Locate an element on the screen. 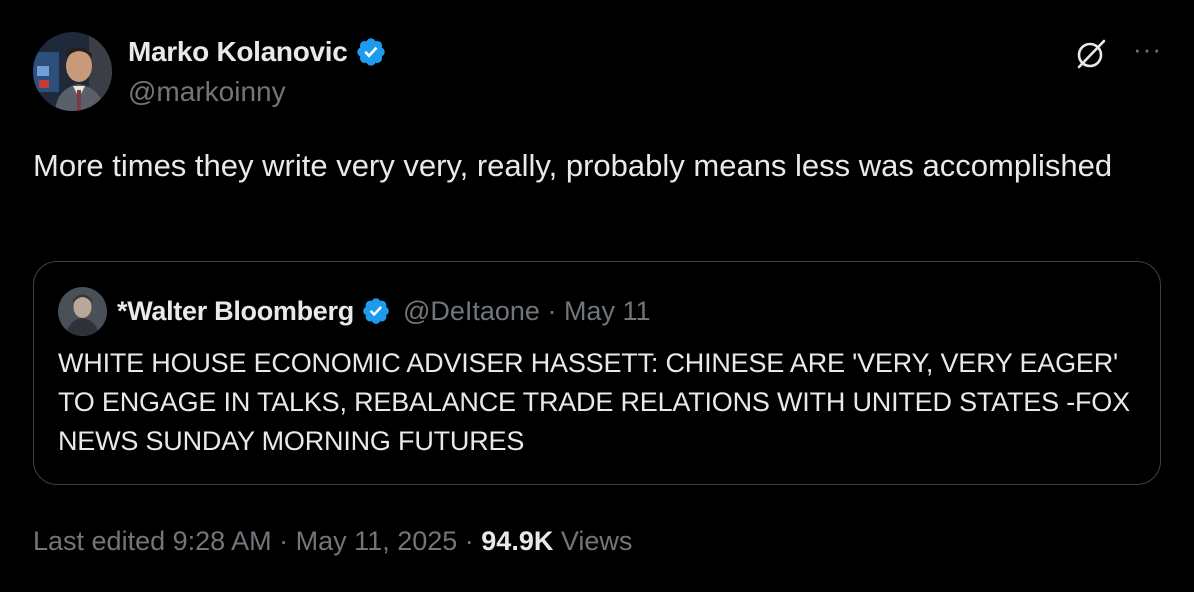 Image resolution: width=1194 pixels, height=592 pixels. quoted-tweet-header: *Walter Bloomberg @DeItaone · May 11 is located at coordinates (354, 311).